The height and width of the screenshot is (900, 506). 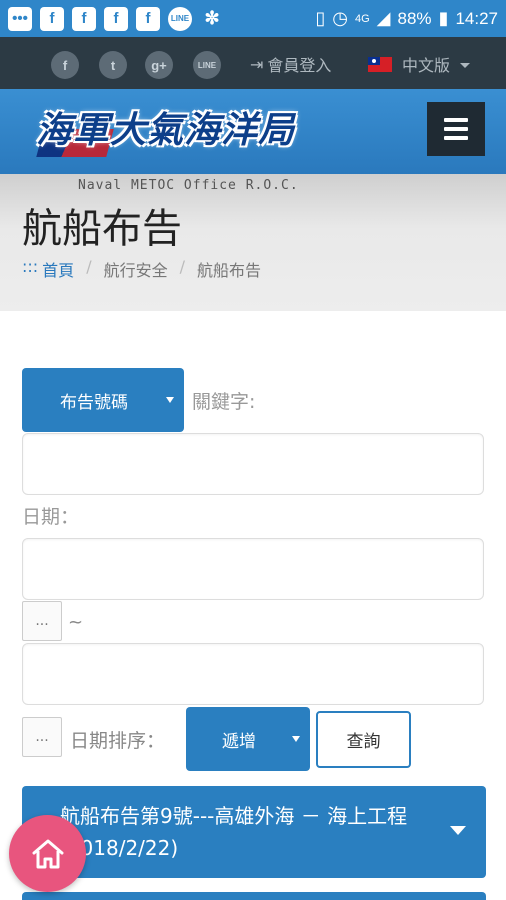 What do you see at coordinates (65, 65) in the screenshot?
I see `facebook-icon: f` at bounding box center [65, 65].